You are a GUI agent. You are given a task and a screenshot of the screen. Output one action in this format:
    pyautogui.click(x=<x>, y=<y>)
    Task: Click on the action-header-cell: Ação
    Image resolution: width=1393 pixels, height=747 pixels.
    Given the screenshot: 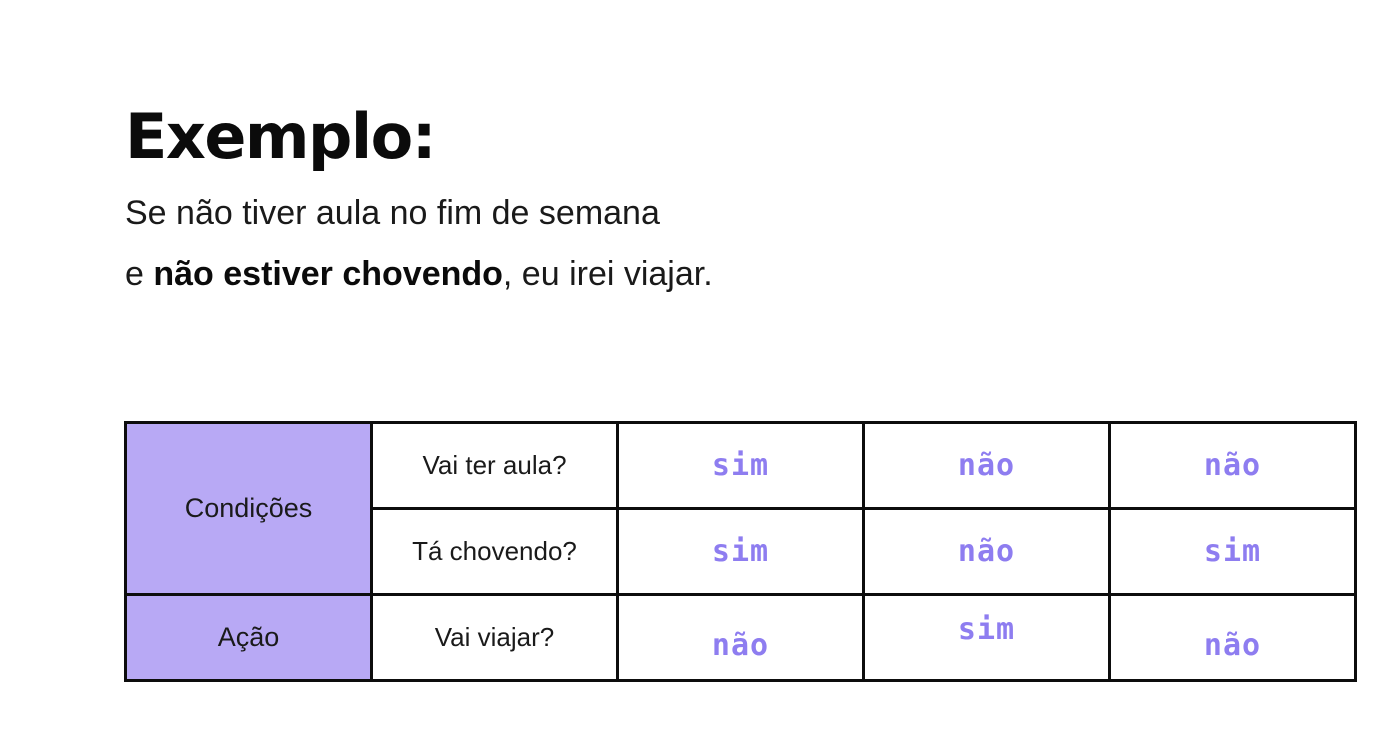 What is the action you would take?
    pyautogui.click(x=248, y=637)
    